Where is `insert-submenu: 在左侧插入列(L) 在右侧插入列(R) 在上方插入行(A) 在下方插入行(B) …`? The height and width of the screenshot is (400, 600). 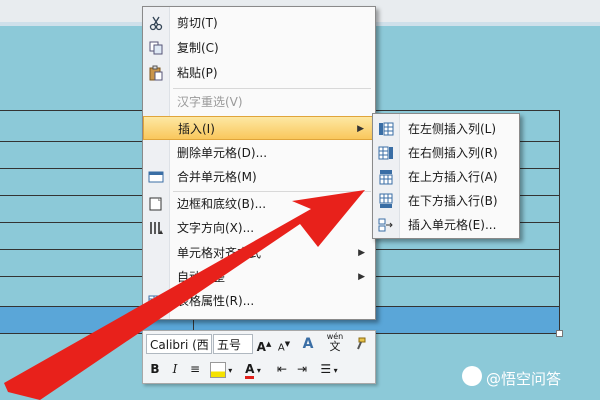 insert-submenu: 在左侧插入列(L) 在右侧插入列(R) 在上方插入行(A) 在下方插入行(B) … is located at coordinates (446, 176).